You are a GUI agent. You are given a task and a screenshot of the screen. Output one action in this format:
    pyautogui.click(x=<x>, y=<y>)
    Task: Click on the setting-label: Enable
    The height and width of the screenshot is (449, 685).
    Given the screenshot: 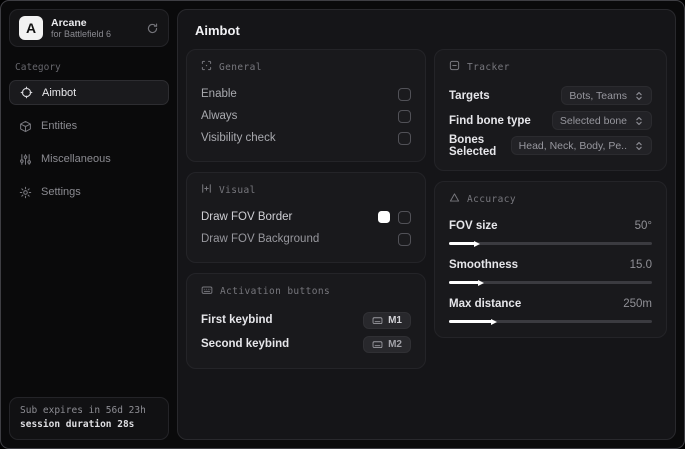 What is the action you would take?
    pyautogui.click(x=219, y=94)
    